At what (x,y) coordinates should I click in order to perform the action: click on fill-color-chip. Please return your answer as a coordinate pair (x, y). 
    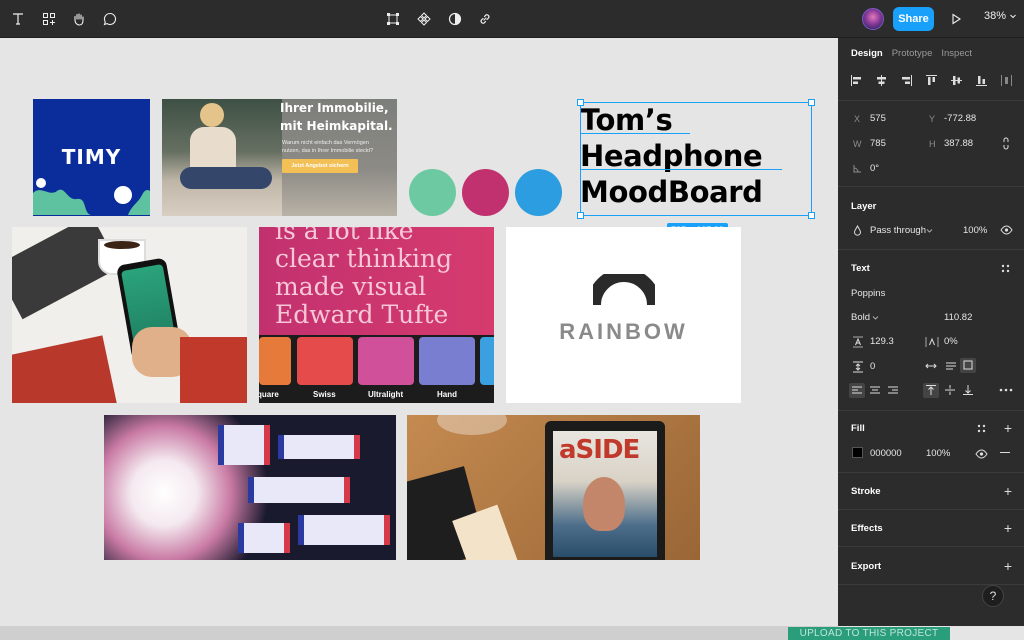
    Looking at the image, I should click on (857, 452).